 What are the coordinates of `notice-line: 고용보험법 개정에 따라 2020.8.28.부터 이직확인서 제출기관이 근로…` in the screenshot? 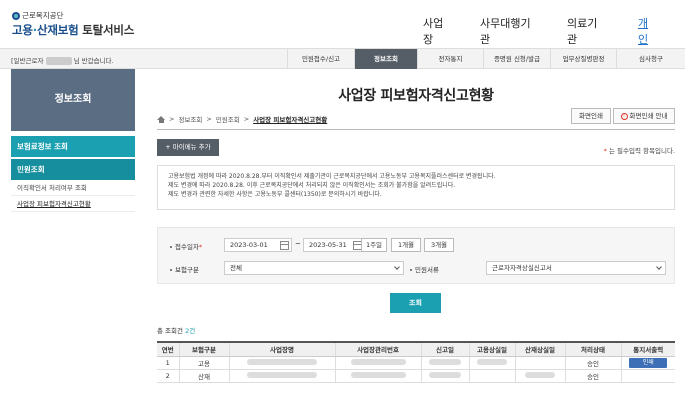 It's located at (332, 176).